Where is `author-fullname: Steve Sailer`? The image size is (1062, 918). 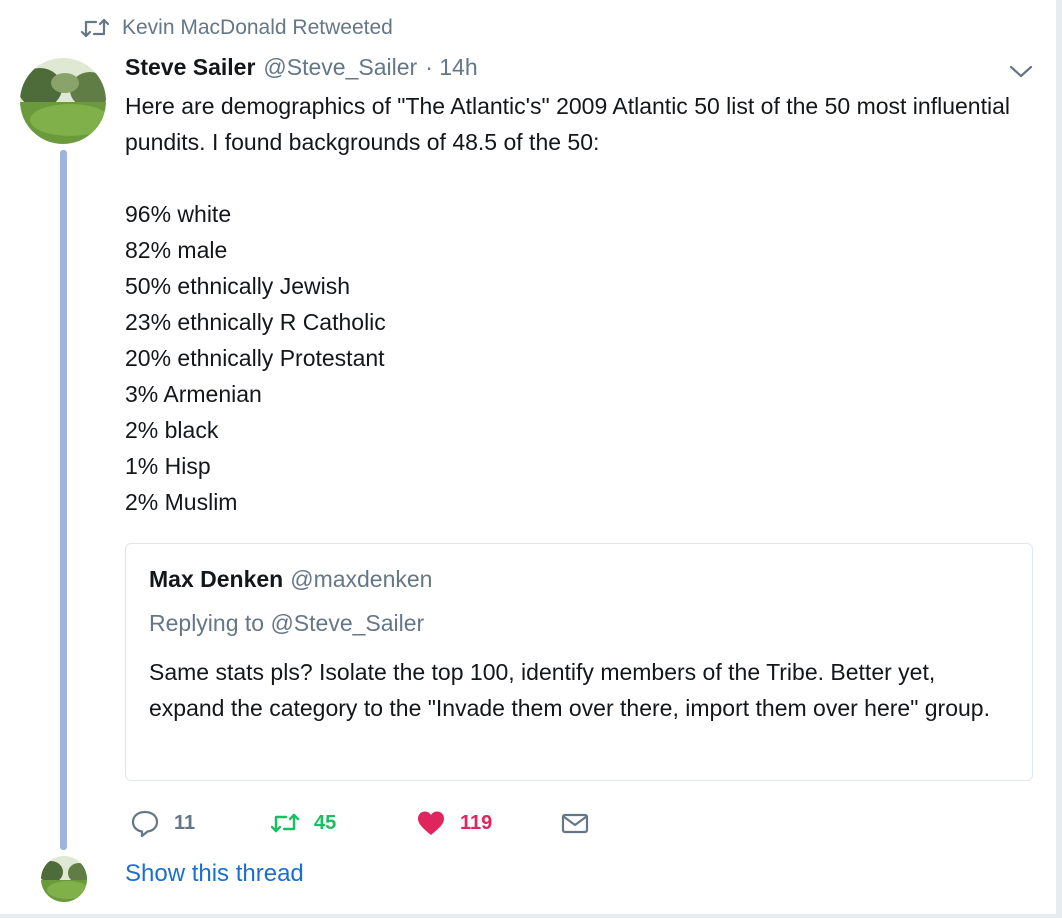
author-fullname: Steve Sailer is located at coordinates (190, 67).